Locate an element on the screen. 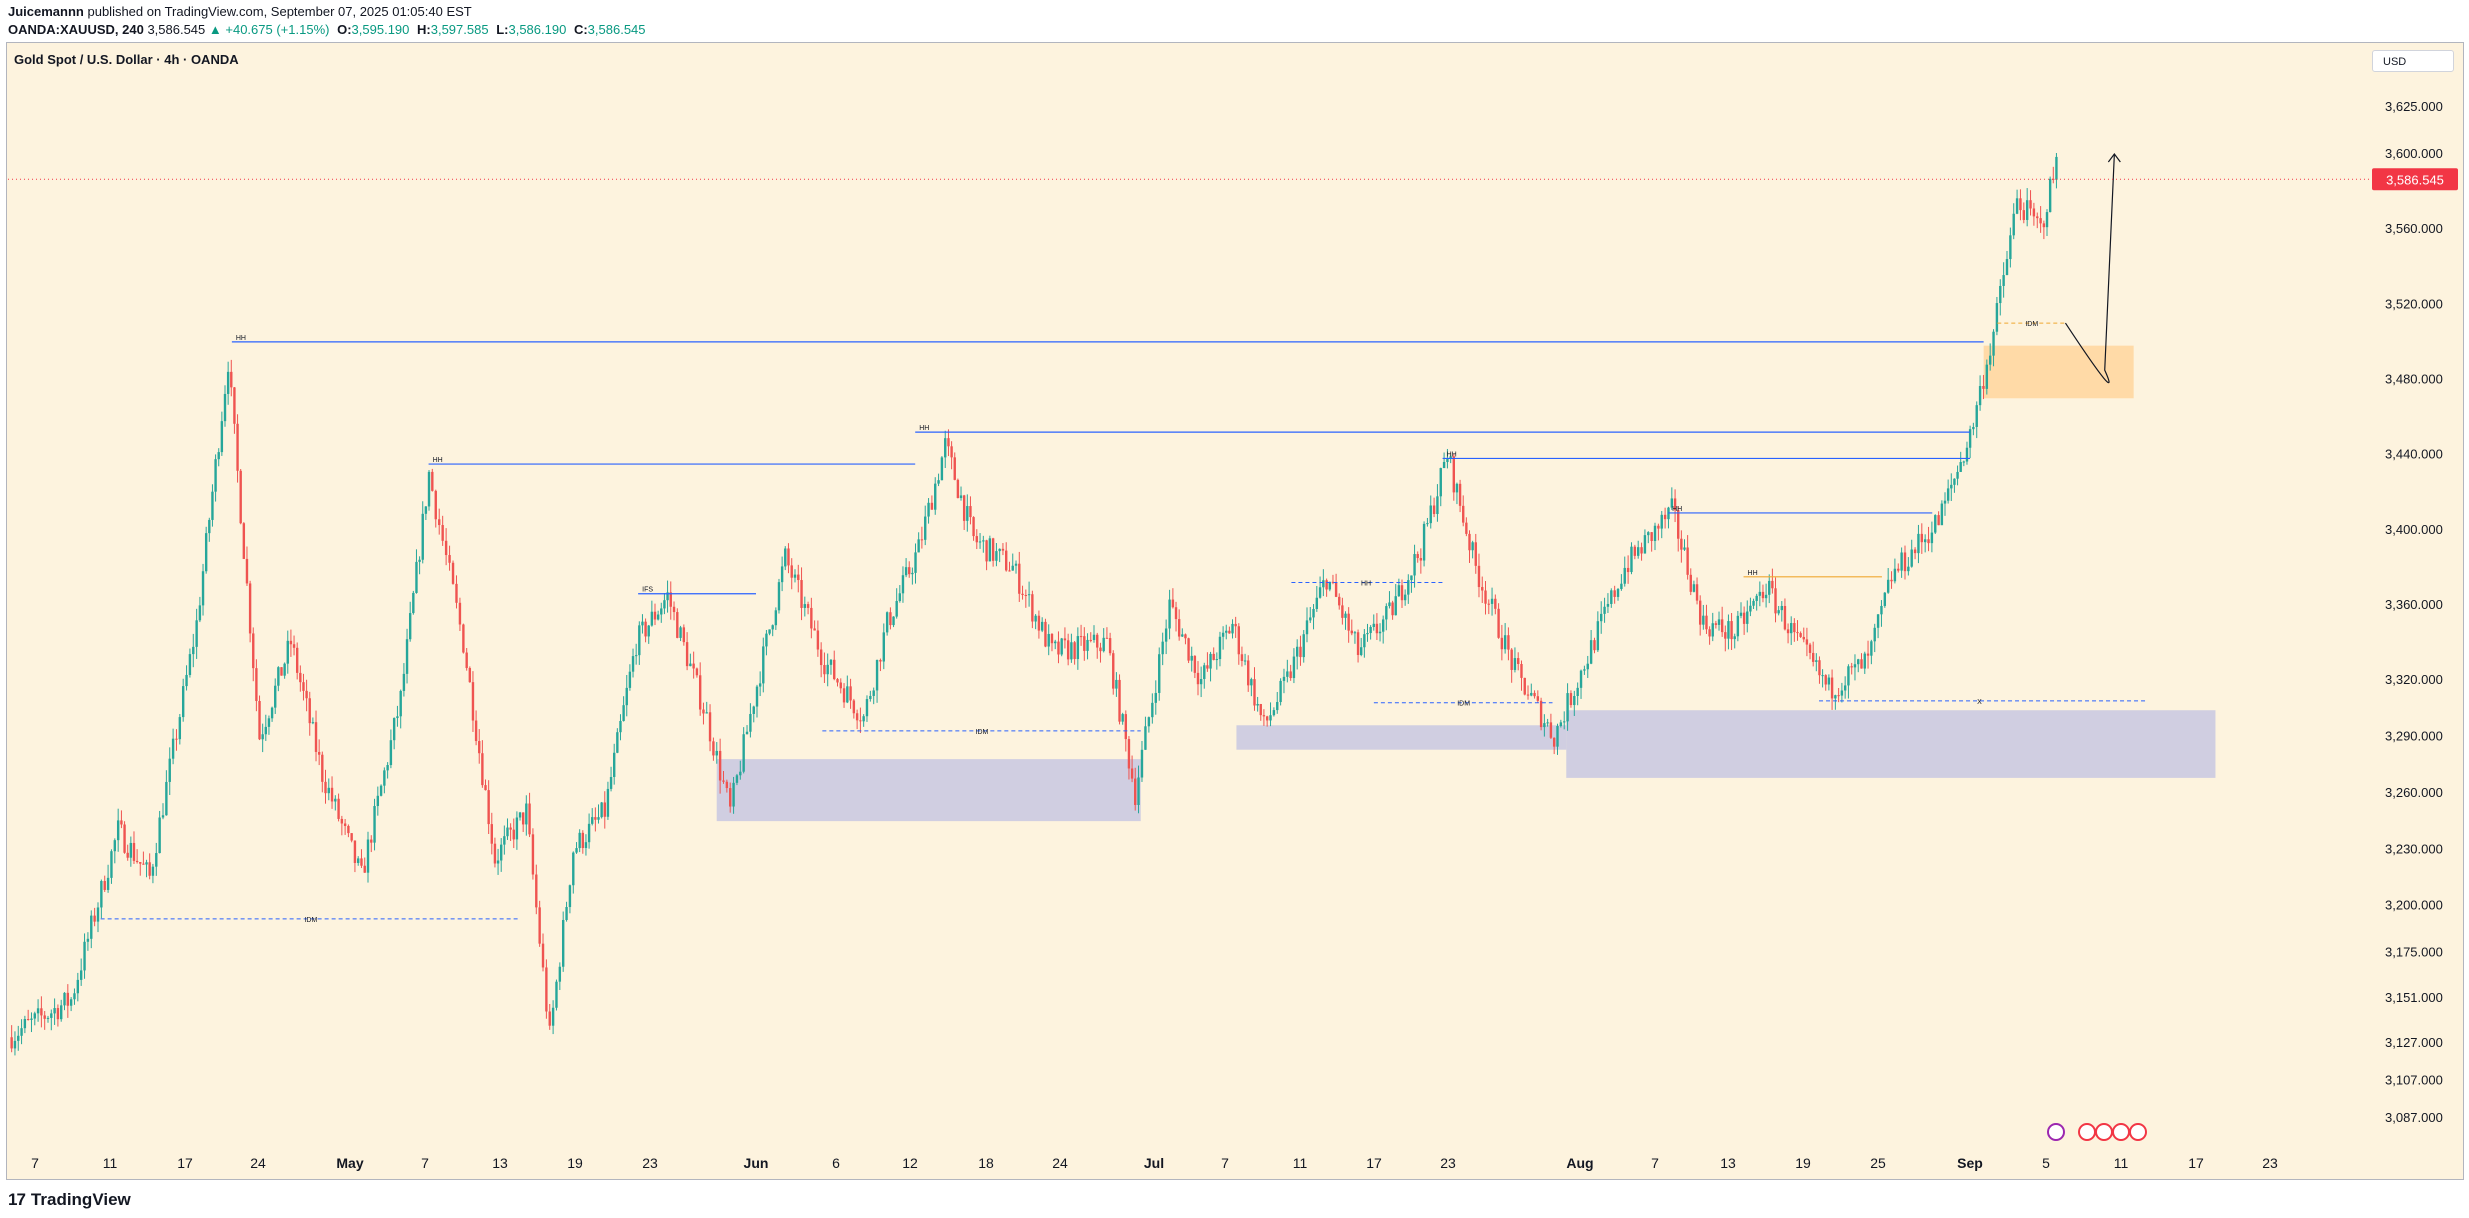 The width and height of the screenshot is (2469, 1218). y-tick-label: 3,625.000 is located at coordinates (2414, 106).